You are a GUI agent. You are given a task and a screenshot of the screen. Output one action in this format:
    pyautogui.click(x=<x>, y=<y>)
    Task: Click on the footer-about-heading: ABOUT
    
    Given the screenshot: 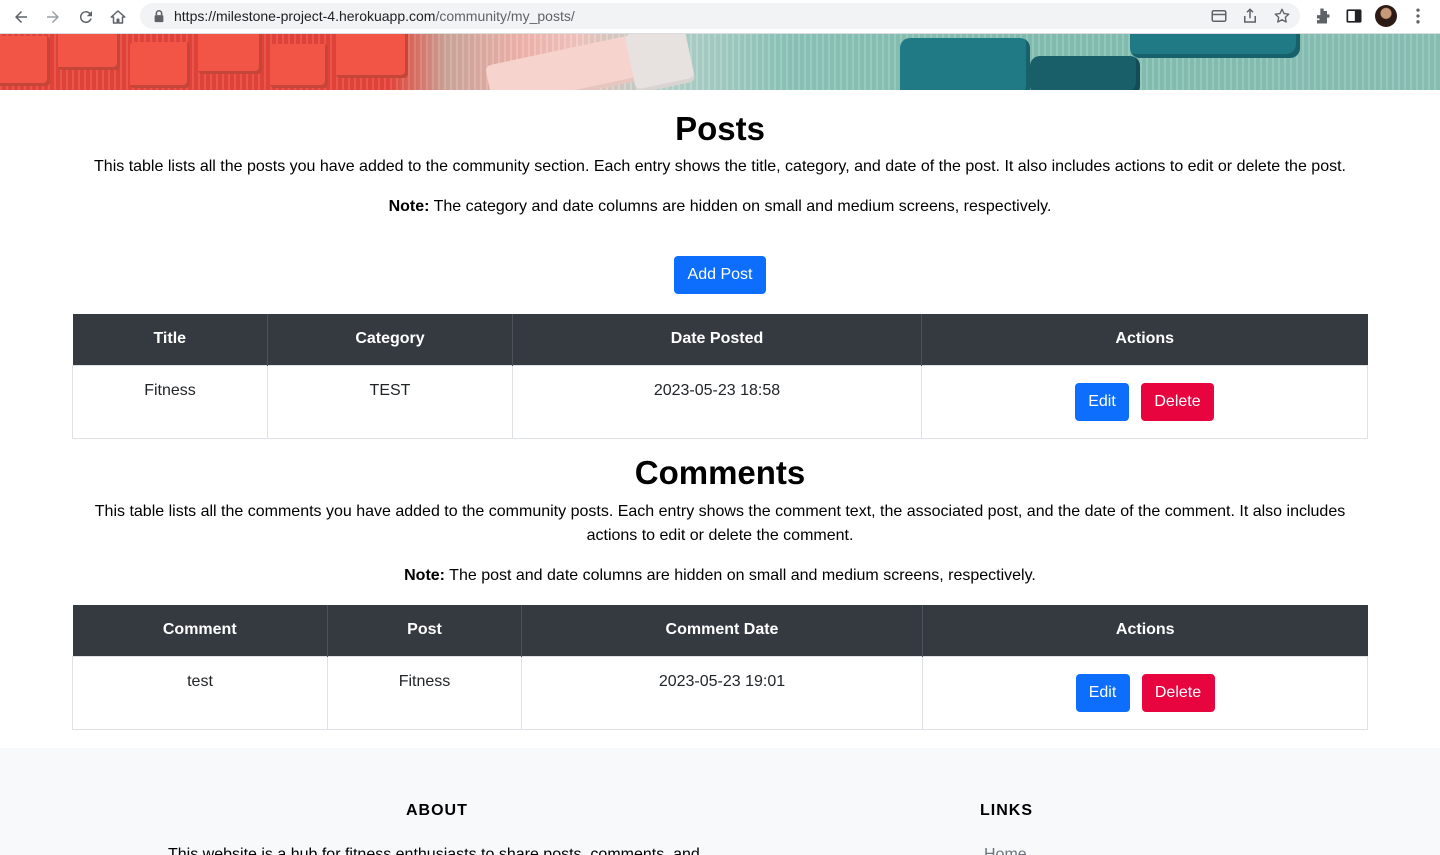 What is the action you would take?
    pyautogui.click(x=437, y=810)
    